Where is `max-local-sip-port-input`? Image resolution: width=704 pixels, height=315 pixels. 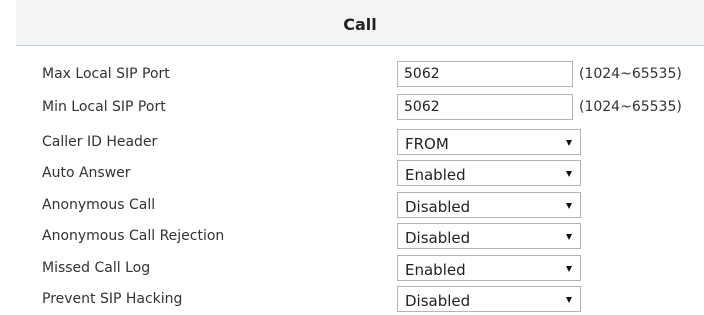
max-local-sip-port-input is located at coordinates (485, 74).